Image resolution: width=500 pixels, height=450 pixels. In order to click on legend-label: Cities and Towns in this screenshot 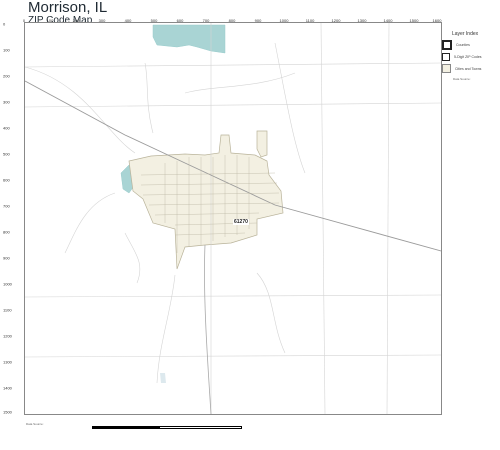, I will do `click(468, 68)`.